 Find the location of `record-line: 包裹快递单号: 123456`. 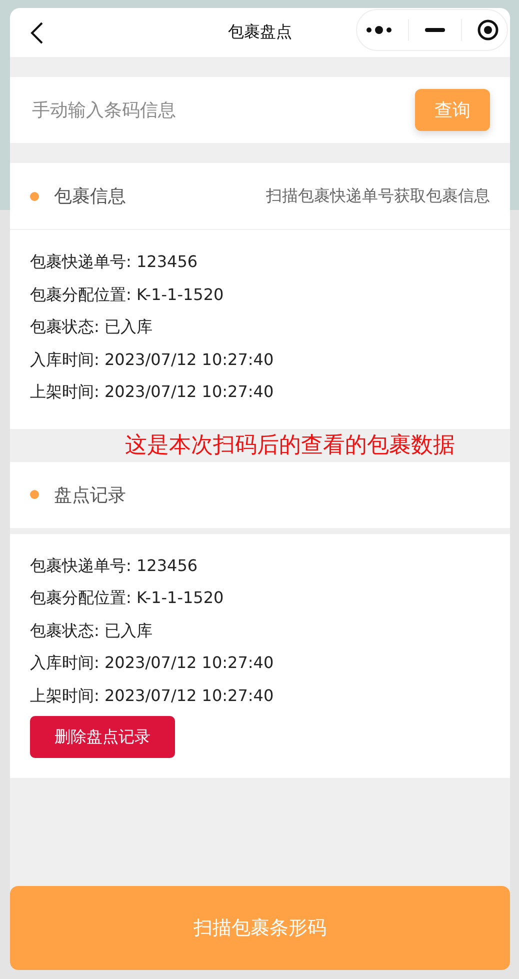

record-line: 包裹快递单号: 123456 is located at coordinates (114, 565).